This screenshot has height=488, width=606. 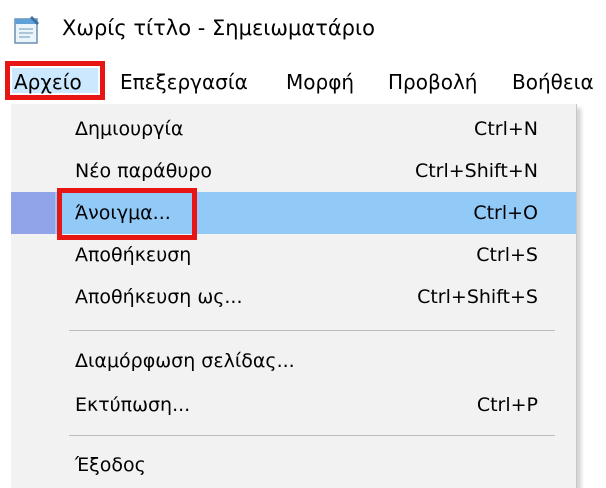 I want to click on window-title: Χωρίς τίτλο - Σημειωματάριο, so click(x=218, y=28).